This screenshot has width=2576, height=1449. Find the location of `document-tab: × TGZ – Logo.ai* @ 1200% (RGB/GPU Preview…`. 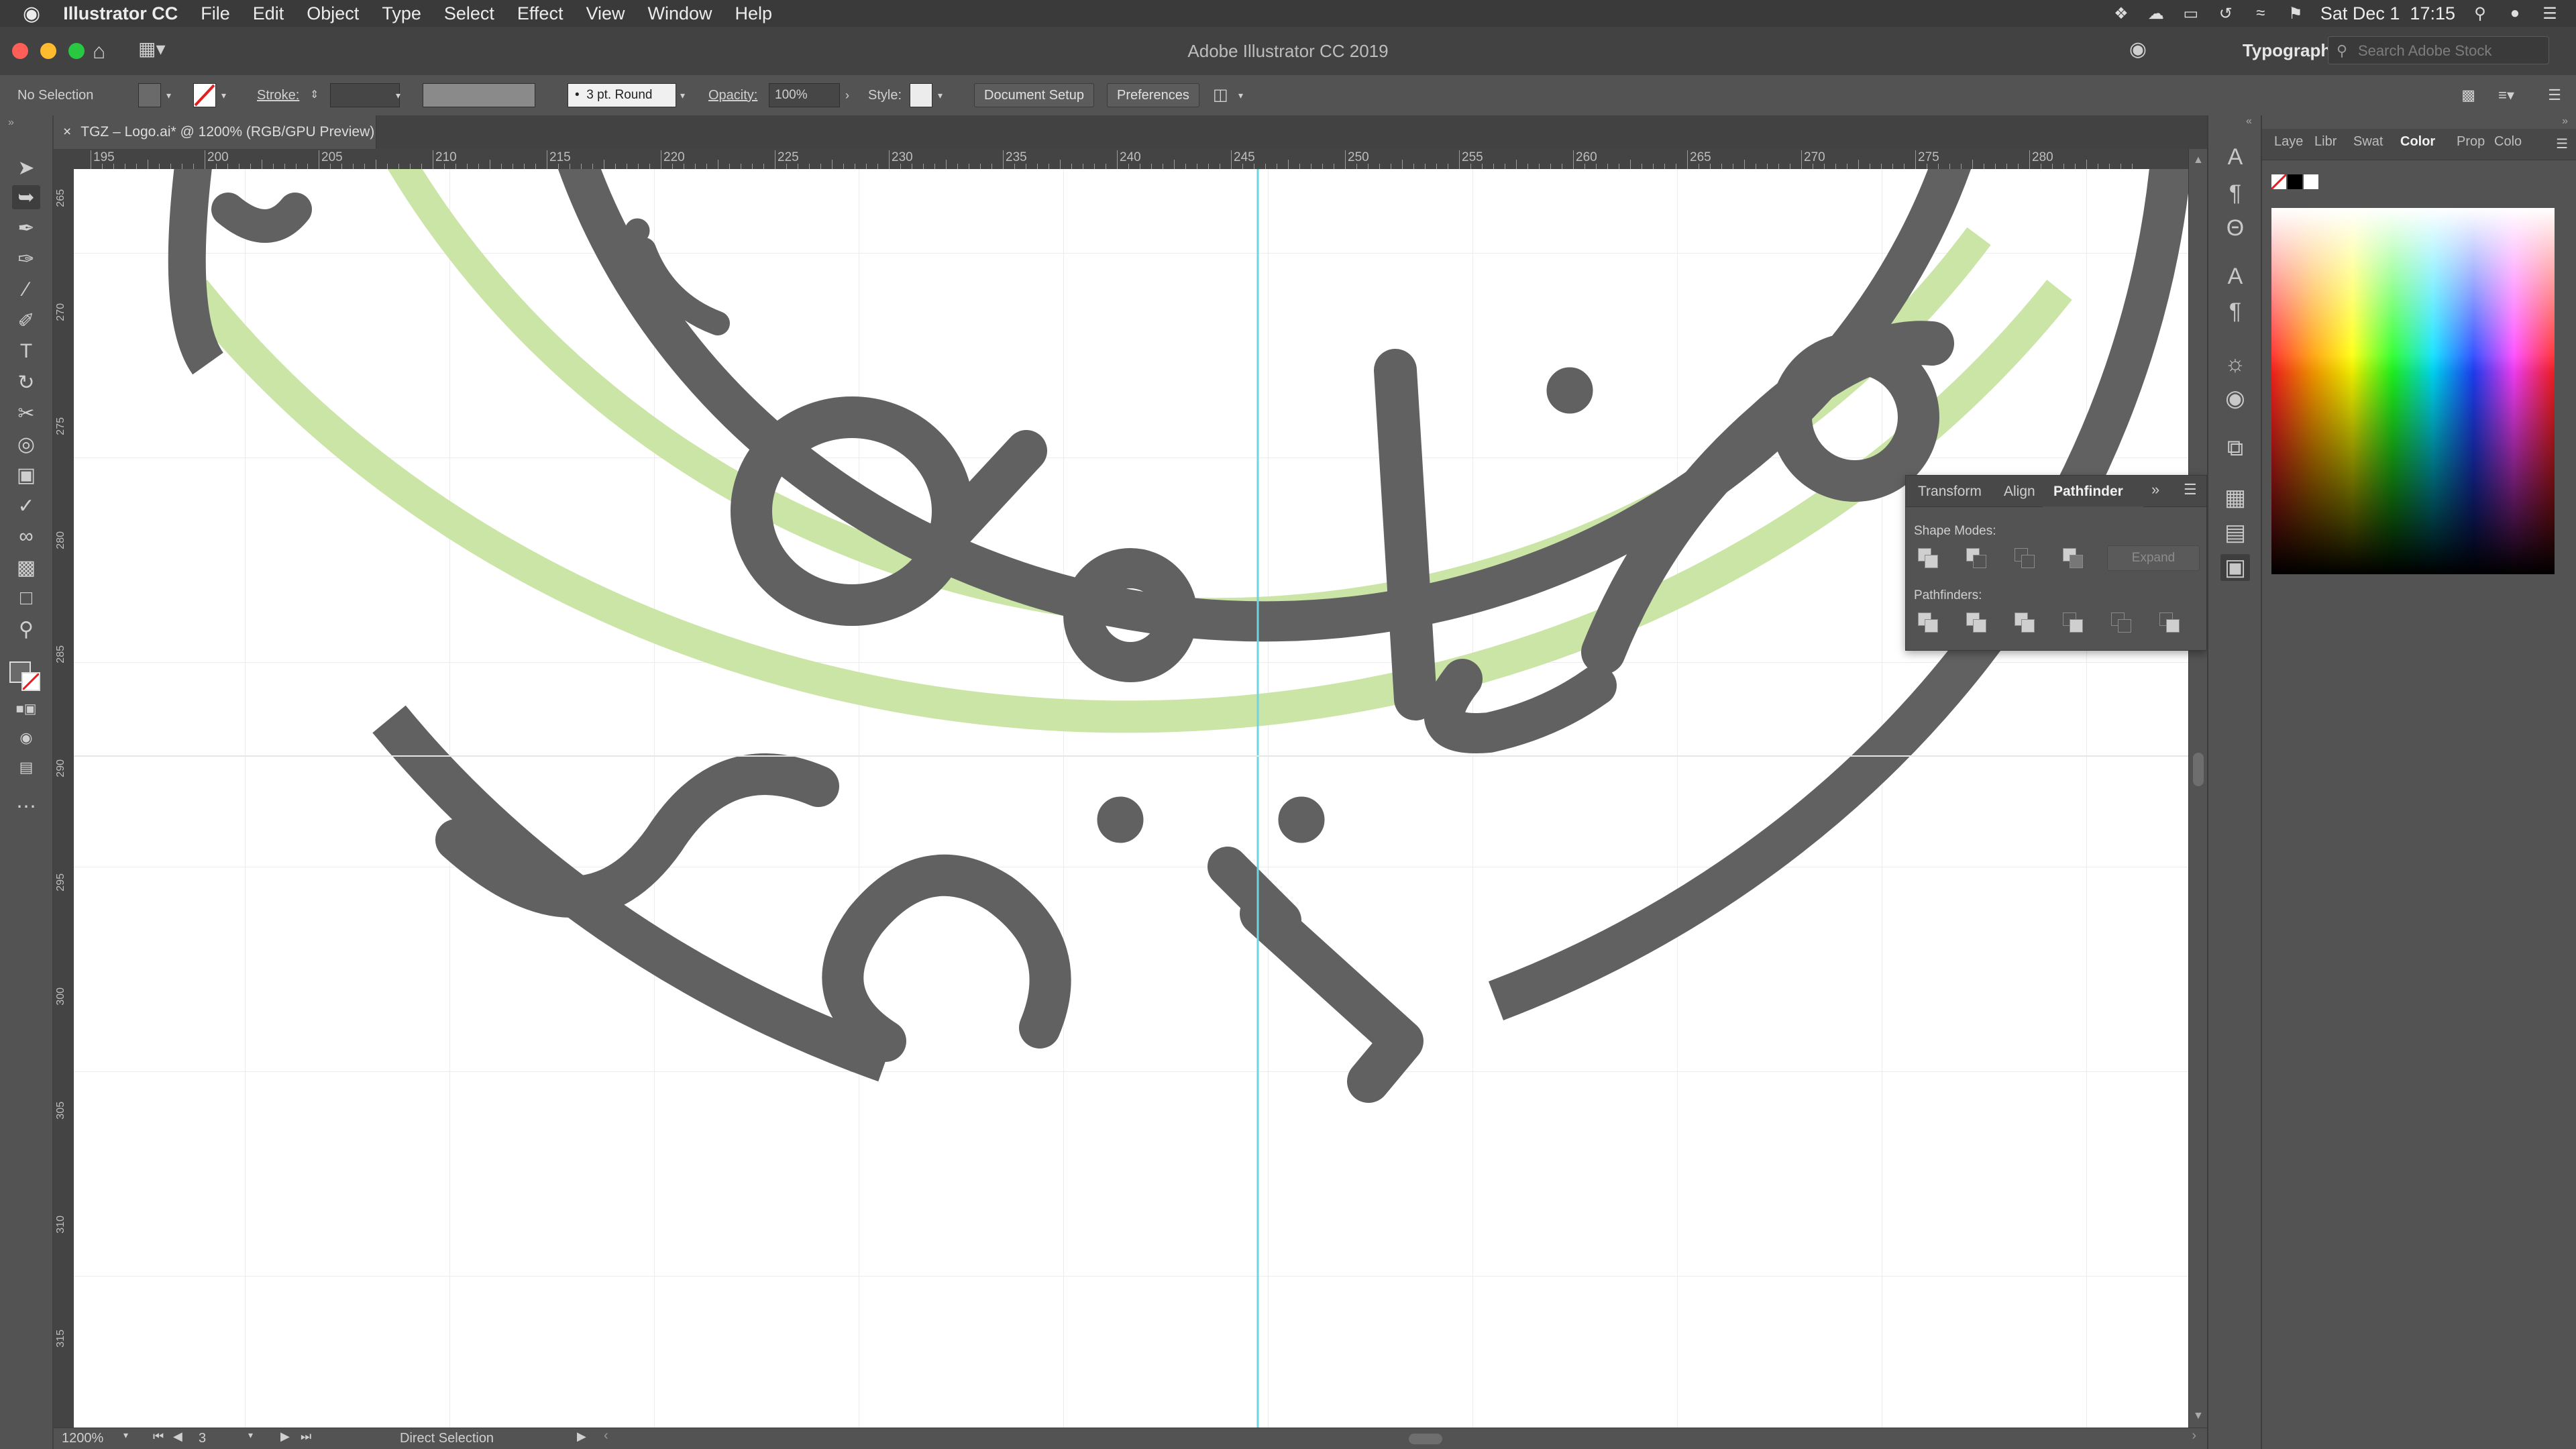

document-tab: × TGZ – Logo.ai* @ 1200% (RGB/GPU Preview… is located at coordinates (215, 132).